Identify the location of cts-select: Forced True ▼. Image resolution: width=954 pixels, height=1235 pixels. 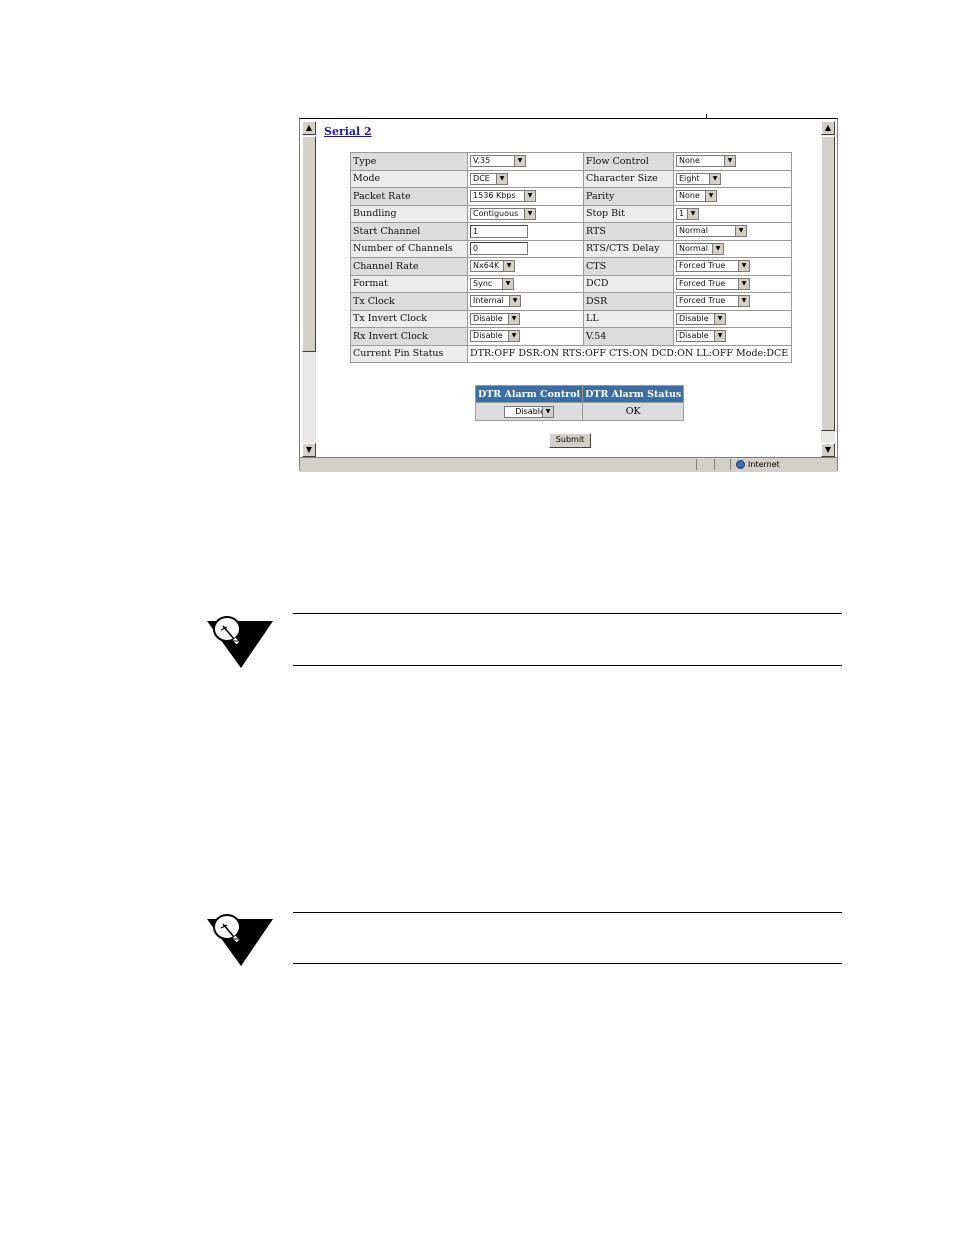
(713, 266).